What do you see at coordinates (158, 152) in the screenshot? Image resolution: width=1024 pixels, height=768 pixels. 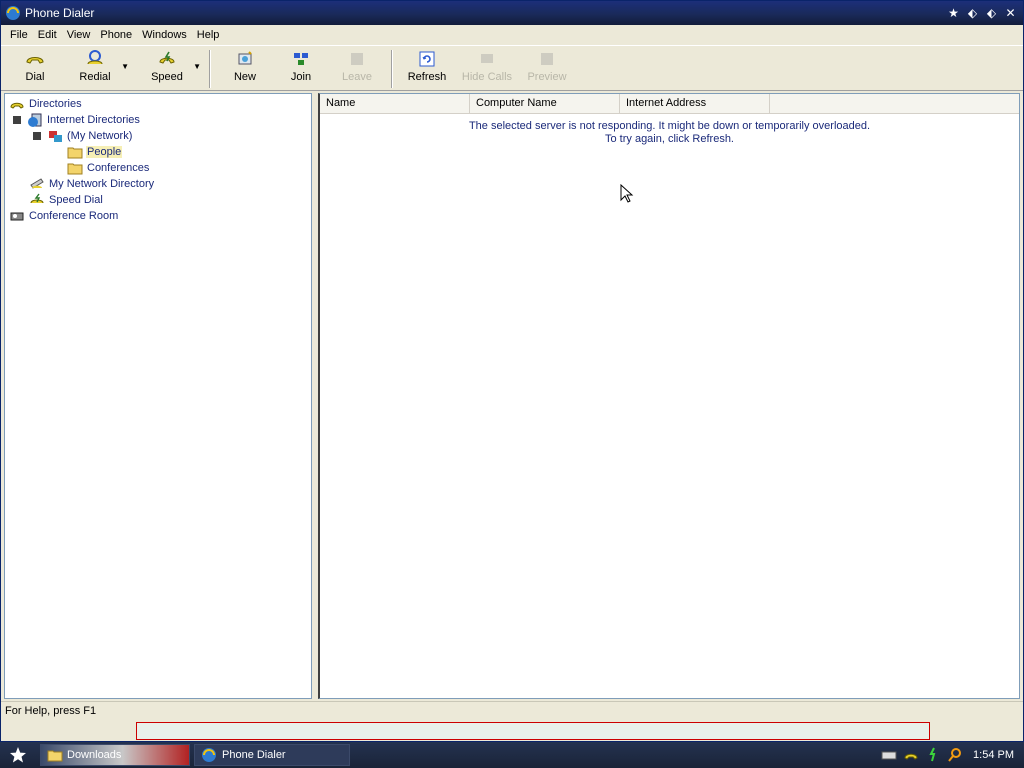 I see `tree-item-people: People` at bounding box center [158, 152].